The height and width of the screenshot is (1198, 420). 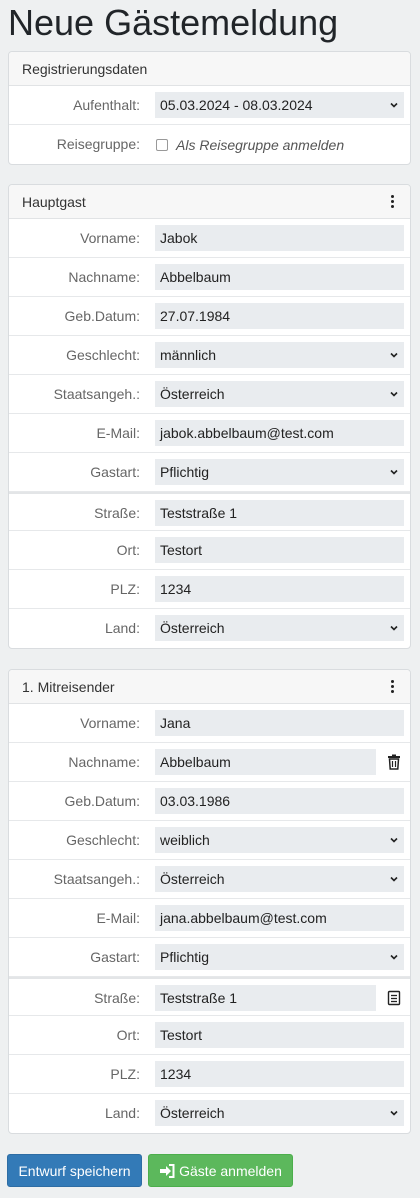 I want to click on main-nationality-row: Staatsangeh.: Österreich, so click(x=209, y=394).